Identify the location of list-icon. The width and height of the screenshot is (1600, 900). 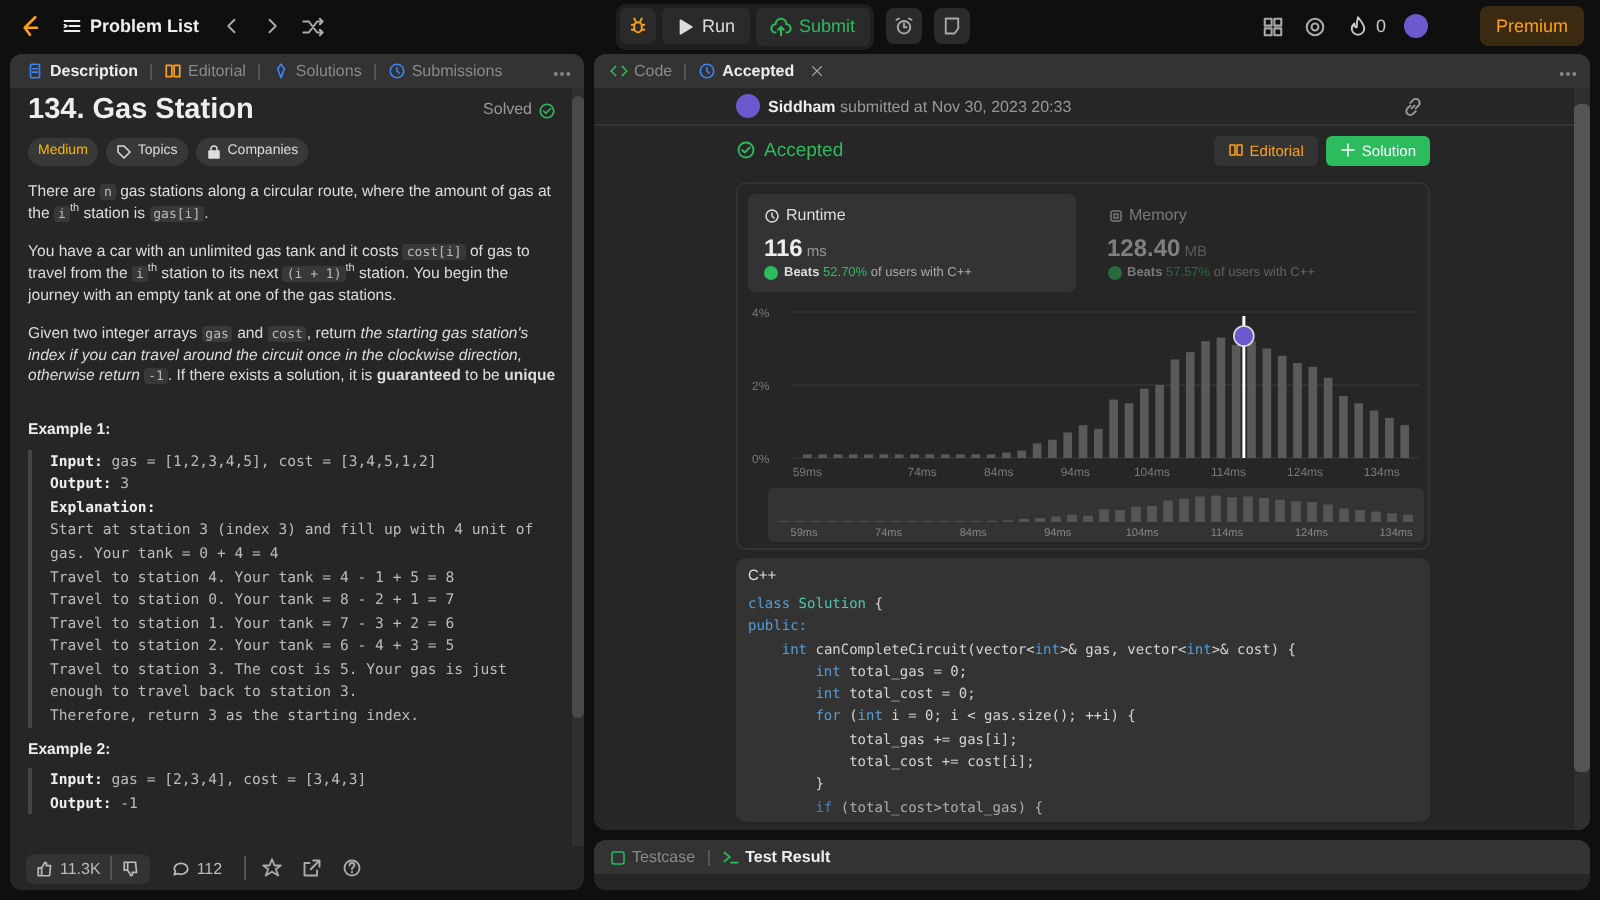
(72, 26).